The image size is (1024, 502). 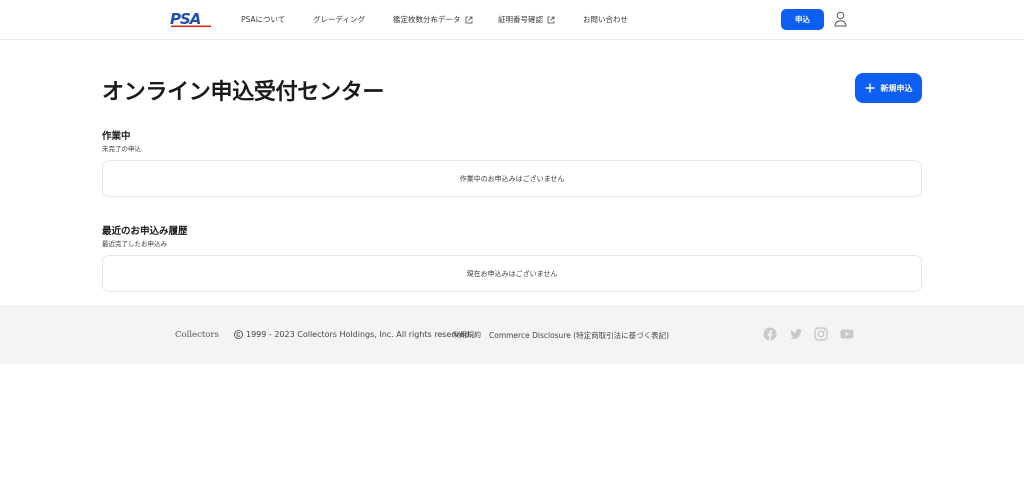 I want to click on plus-icon, so click(x=869, y=88).